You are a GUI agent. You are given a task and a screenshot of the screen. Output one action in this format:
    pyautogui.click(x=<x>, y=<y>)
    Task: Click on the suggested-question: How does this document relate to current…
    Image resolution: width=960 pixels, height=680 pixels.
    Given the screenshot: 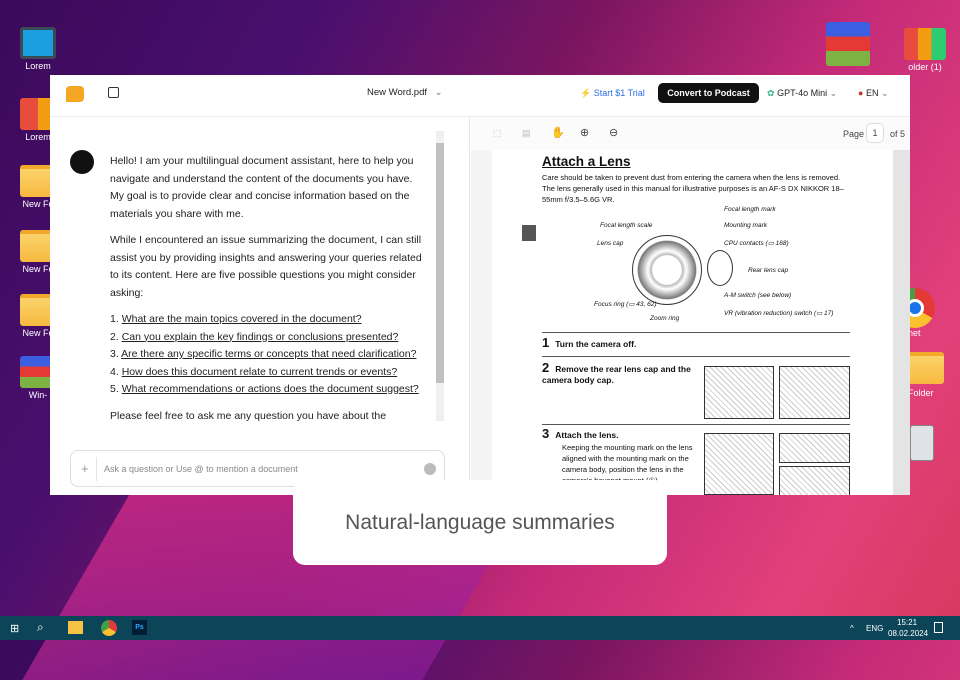 What is the action you would take?
    pyautogui.click(x=259, y=372)
    